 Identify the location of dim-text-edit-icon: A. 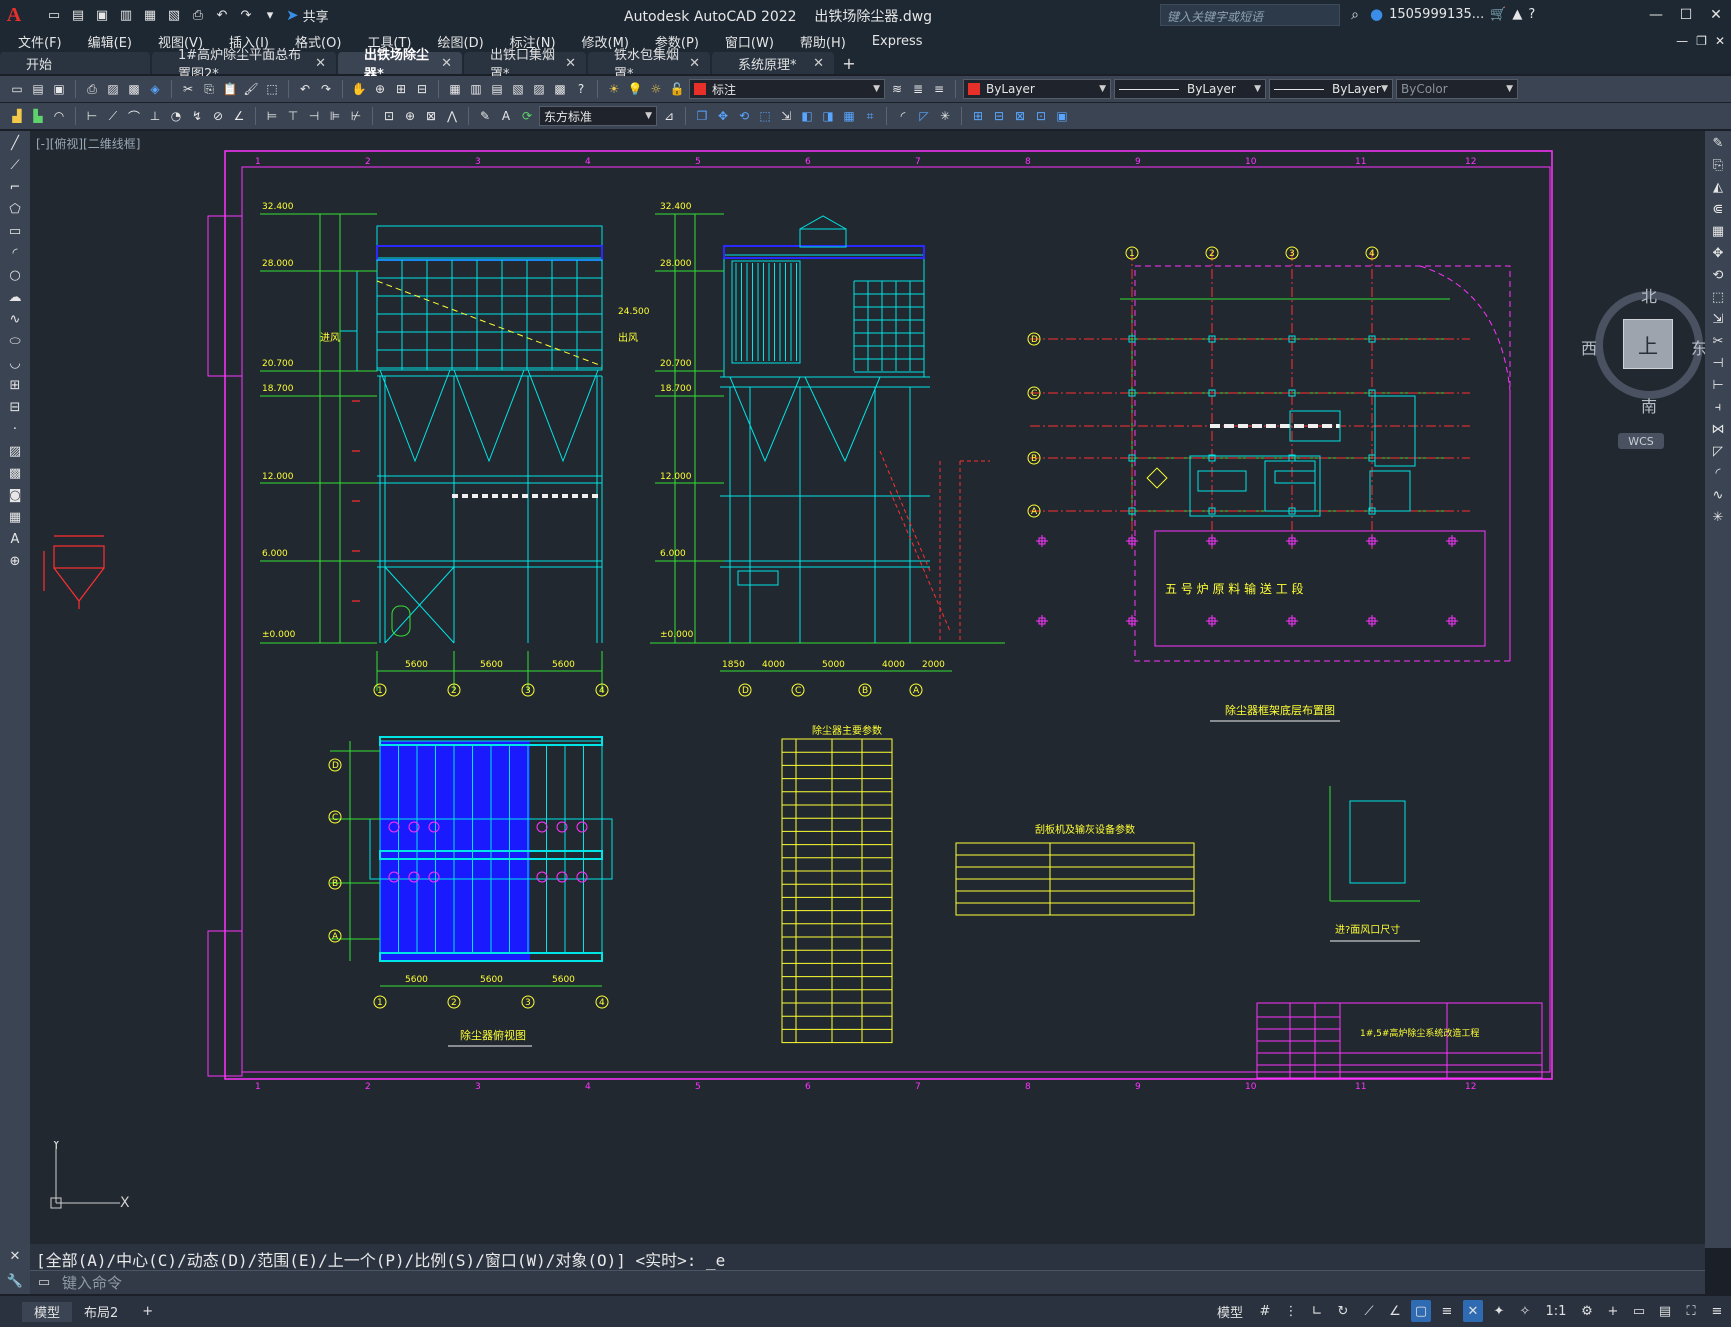
(506, 116).